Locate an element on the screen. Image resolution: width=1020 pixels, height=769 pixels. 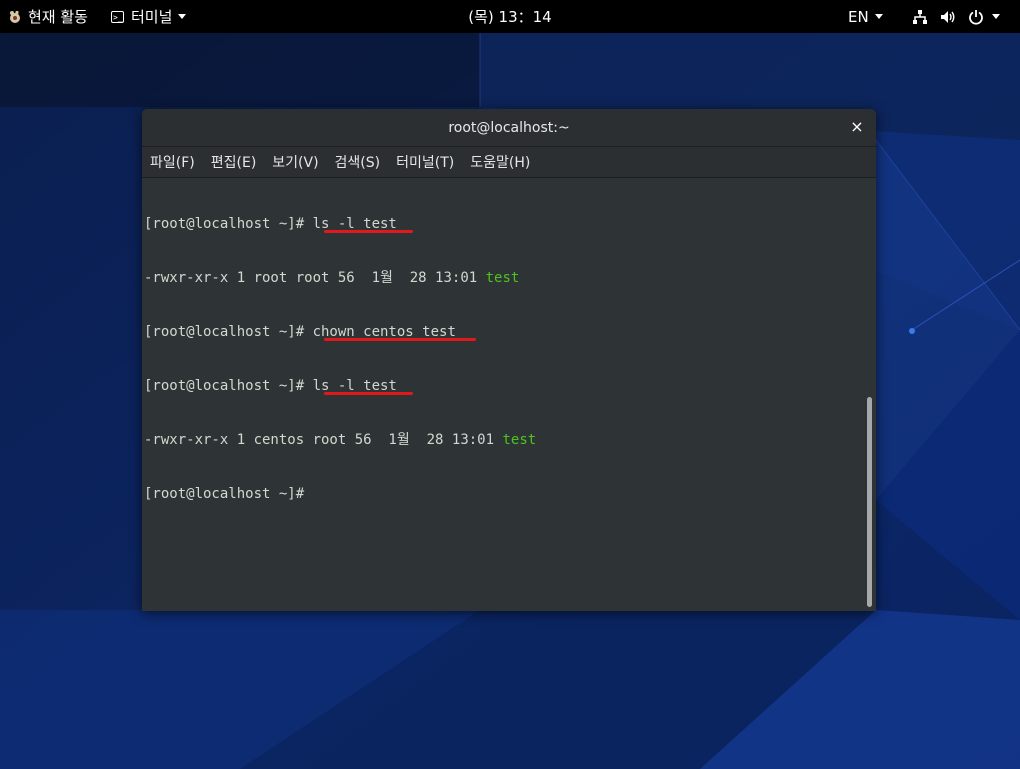
menu-view: 보기(V) is located at coordinates (295, 162).